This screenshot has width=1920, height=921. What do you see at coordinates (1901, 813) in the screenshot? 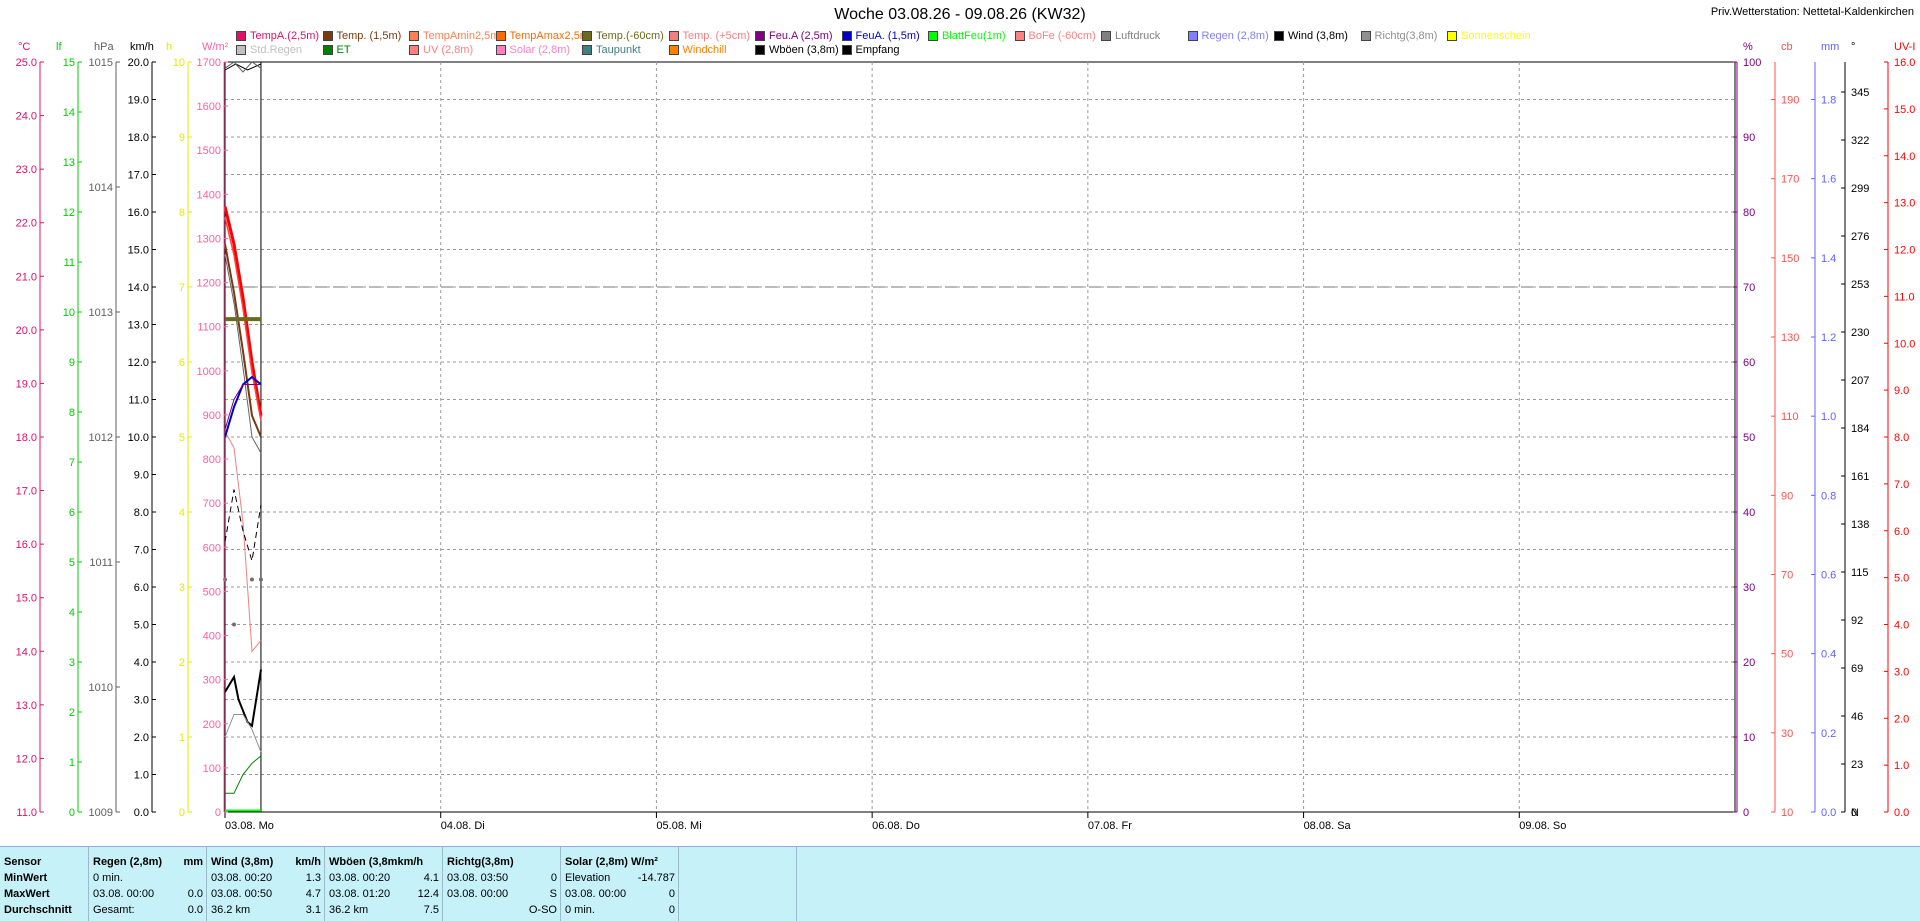
I see `axis-tick-label: 0.0` at bounding box center [1901, 813].